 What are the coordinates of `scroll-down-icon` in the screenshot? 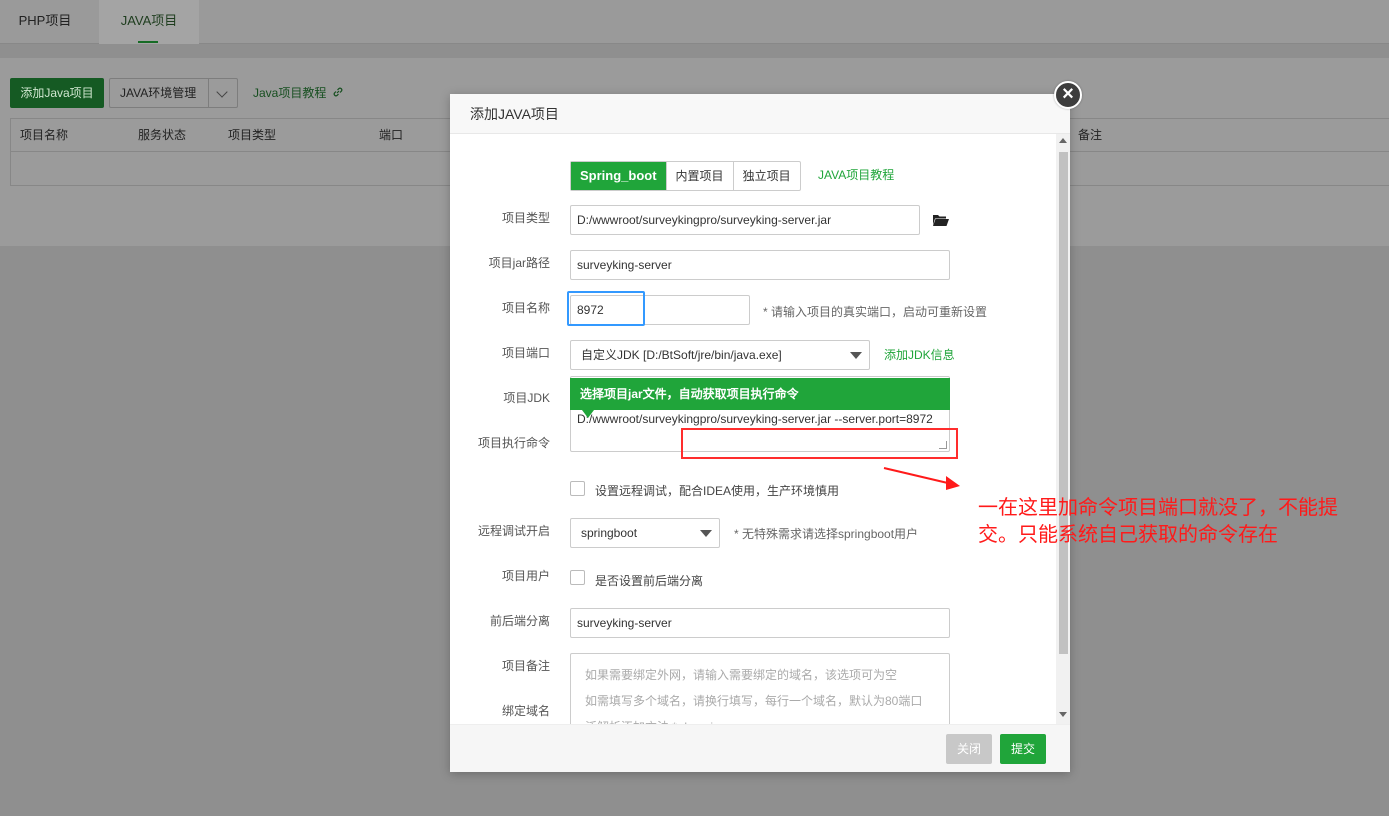 It's located at (1063, 714).